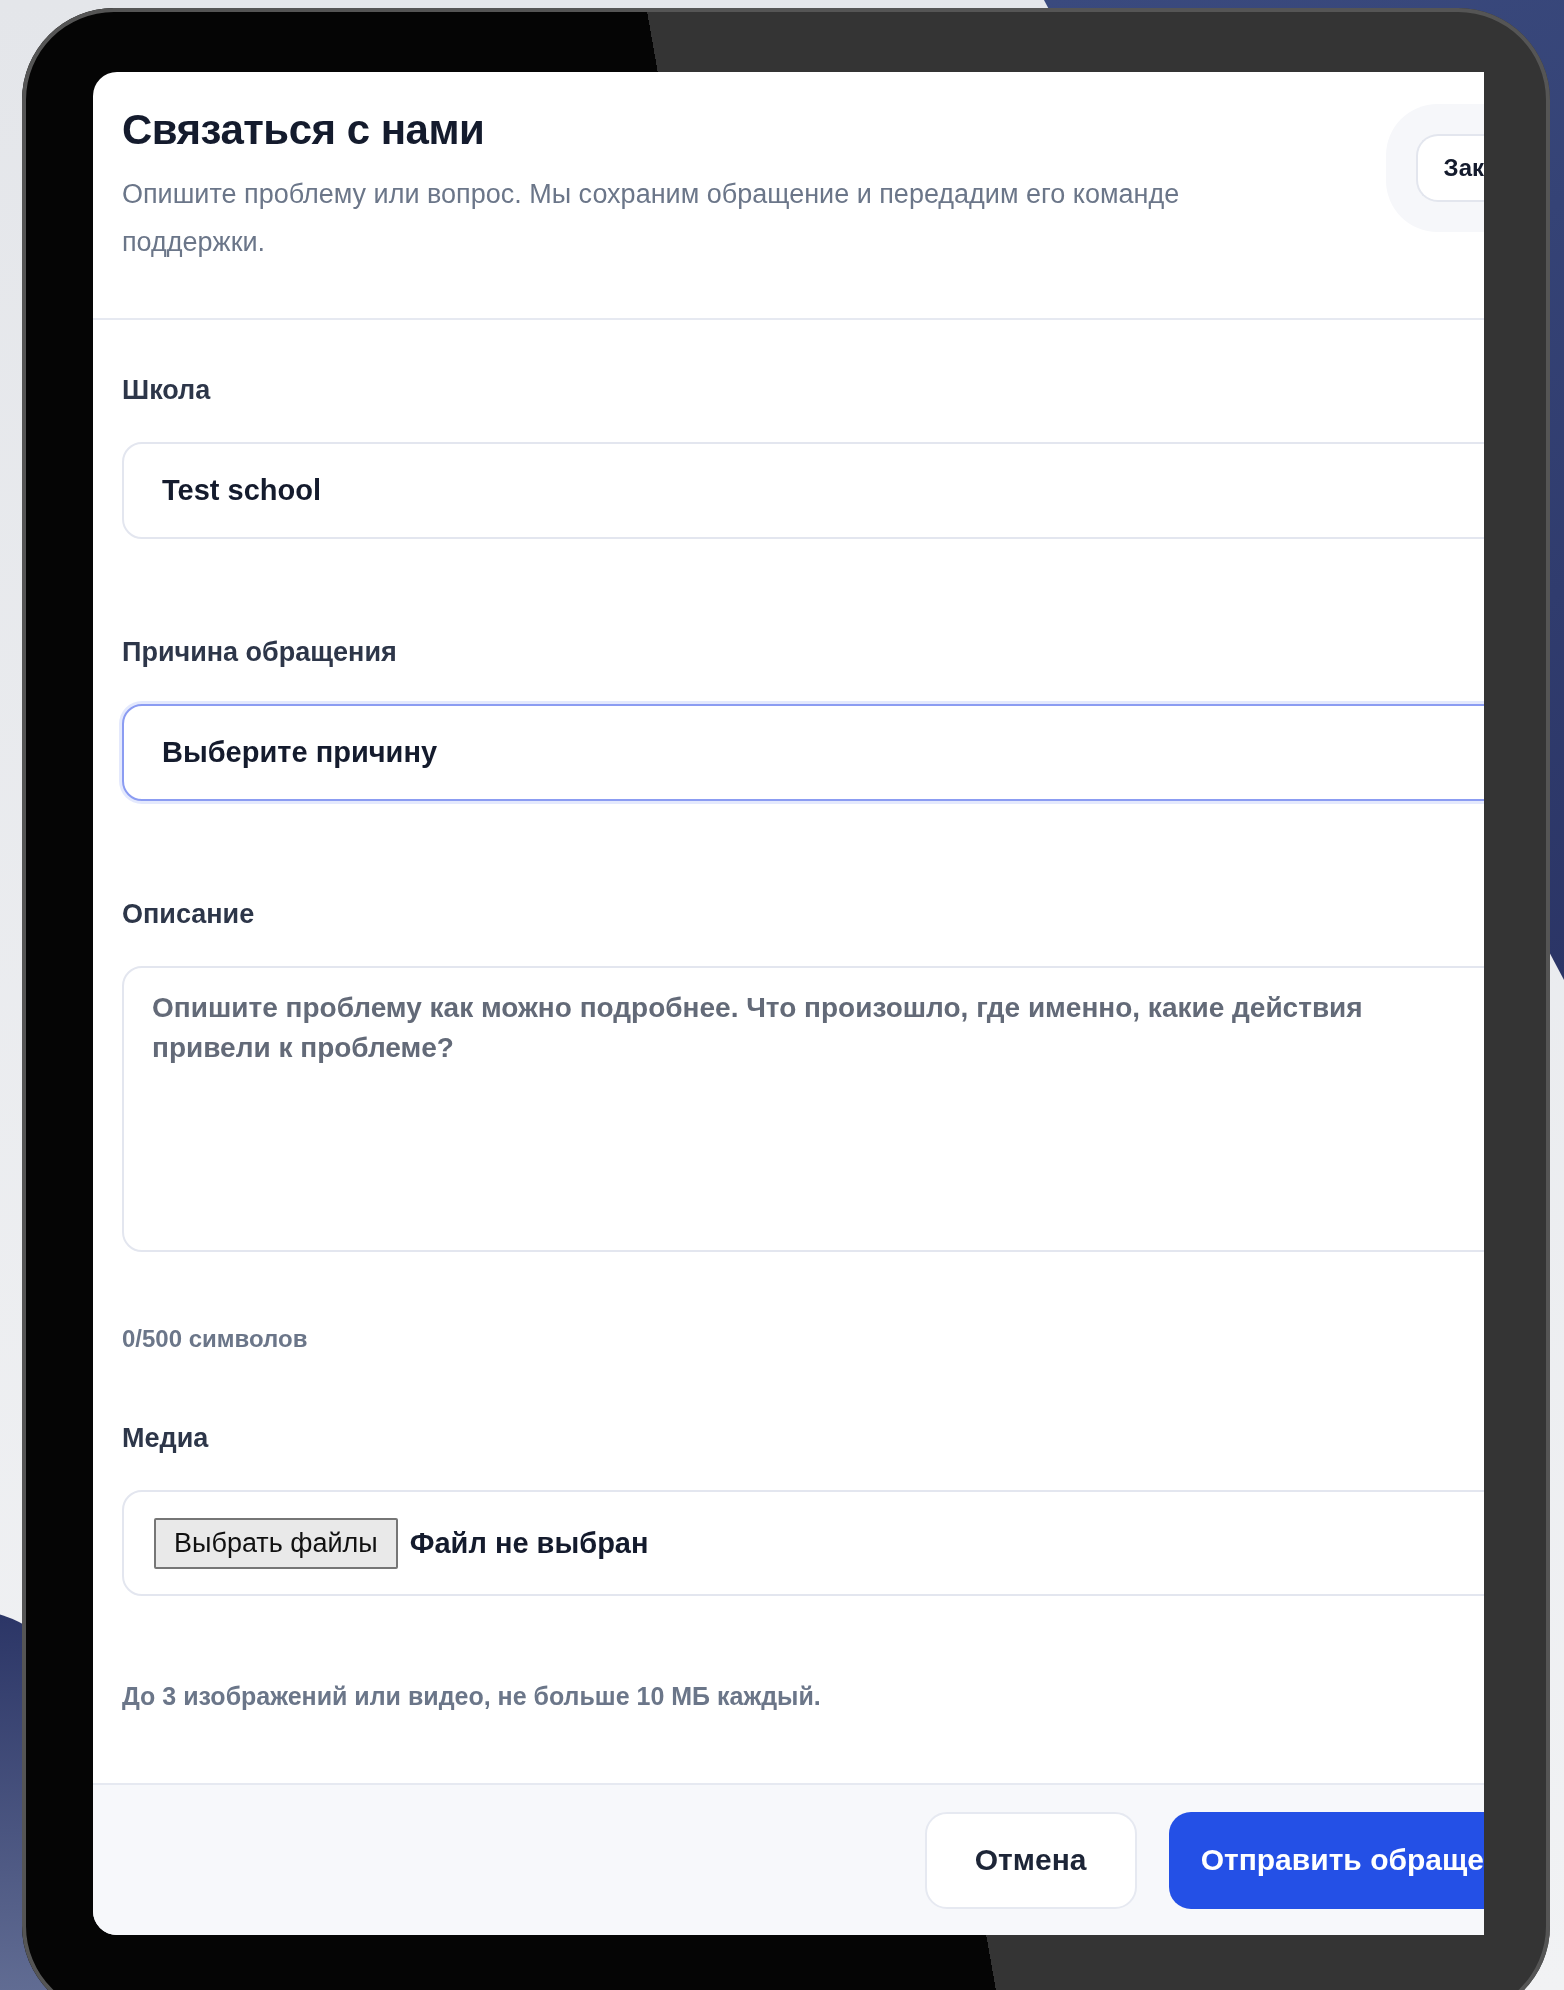 The width and height of the screenshot is (1564, 1990). I want to click on choose-files-button: Выбрать файлы, so click(276, 1543).